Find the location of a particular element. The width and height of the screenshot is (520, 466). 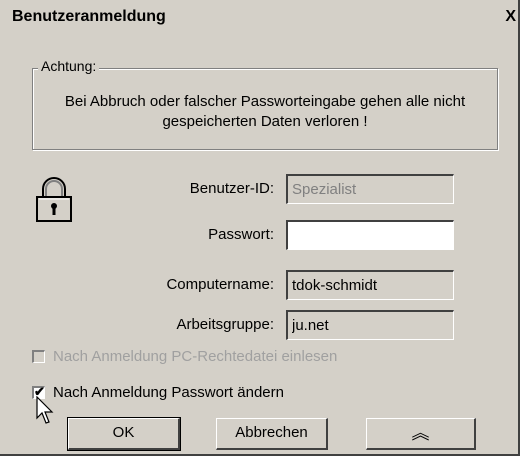

change-password-option: ✔ Nach Anmeldung Passwort ändern is located at coordinates (158, 392).